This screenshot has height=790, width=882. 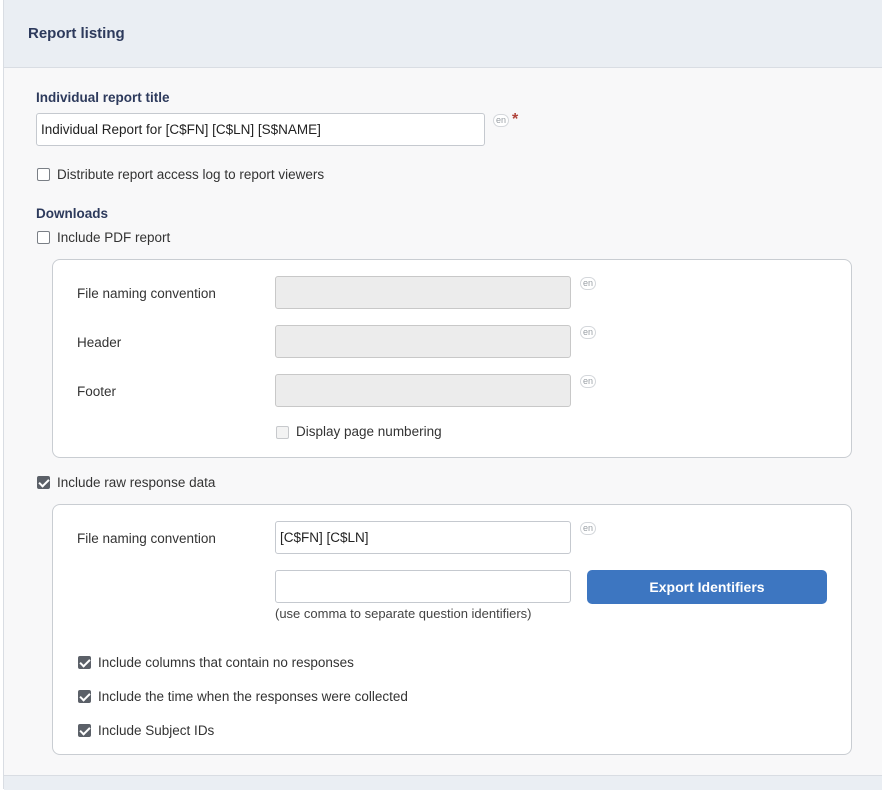 I want to click on pdf-file-naming-input, so click(x=423, y=292).